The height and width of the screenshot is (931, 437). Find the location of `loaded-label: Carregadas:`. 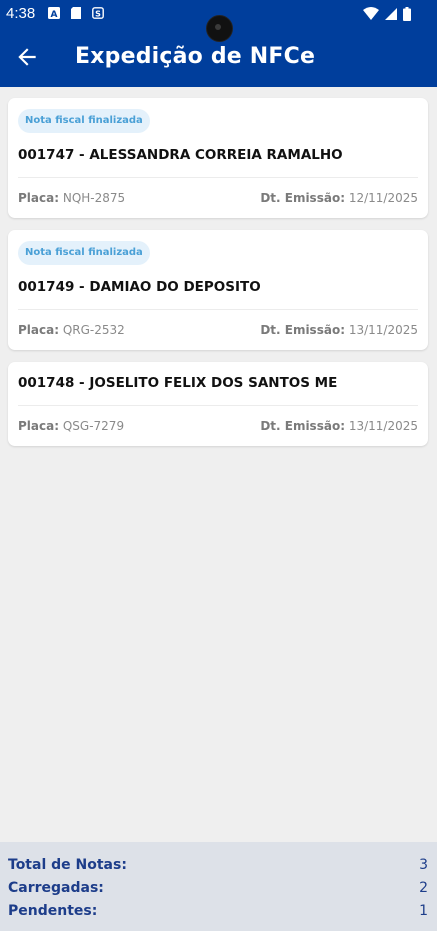

loaded-label: Carregadas: is located at coordinates (56, 888).